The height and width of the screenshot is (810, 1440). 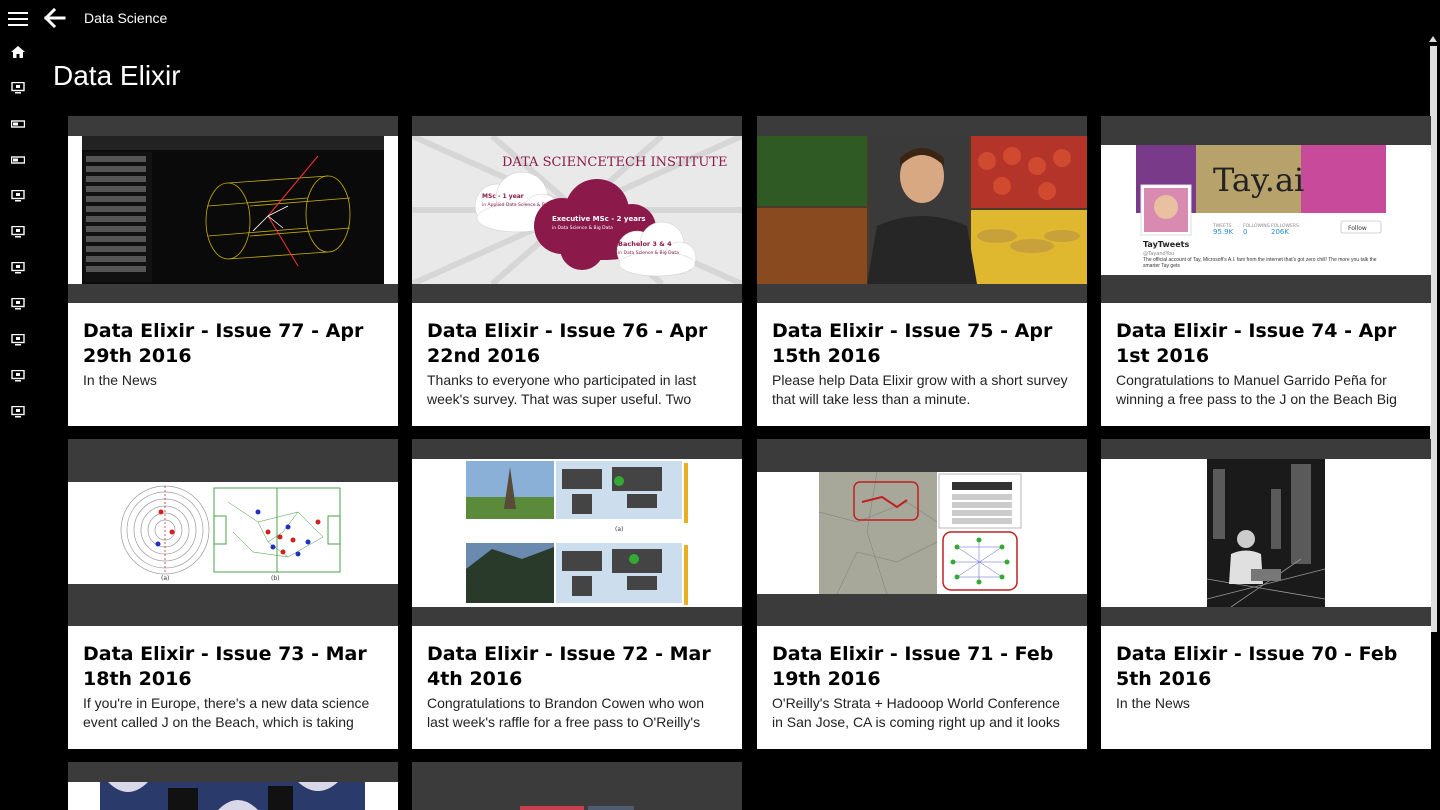 I want to click on article-title: Data Elixir - Issue 76 - Apr 22nd 2016, so click(x=577, y=344).